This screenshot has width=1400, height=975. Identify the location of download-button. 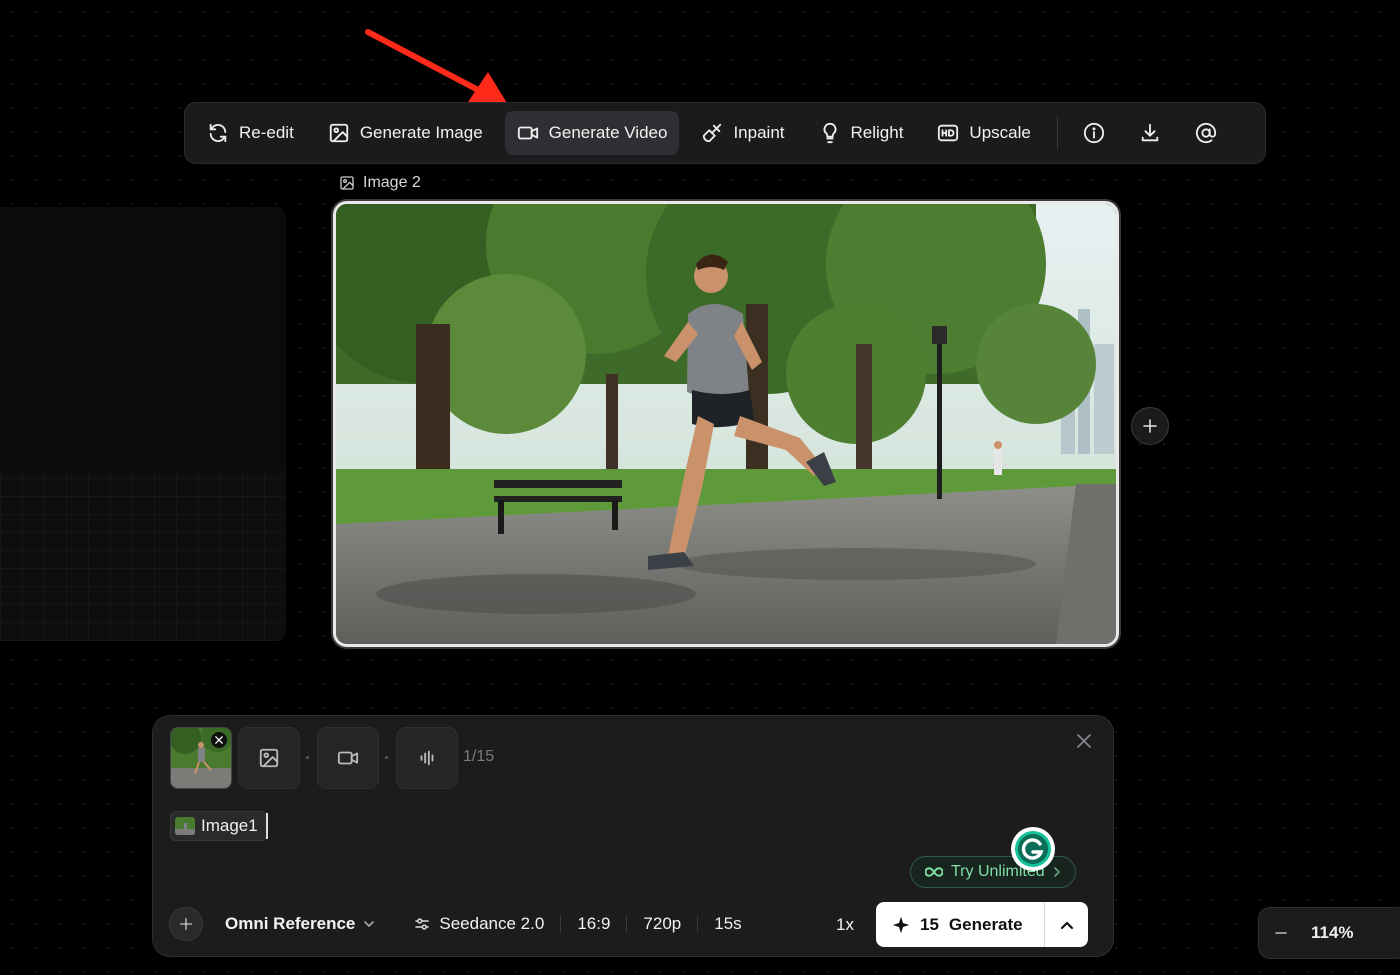
(1150, 133).